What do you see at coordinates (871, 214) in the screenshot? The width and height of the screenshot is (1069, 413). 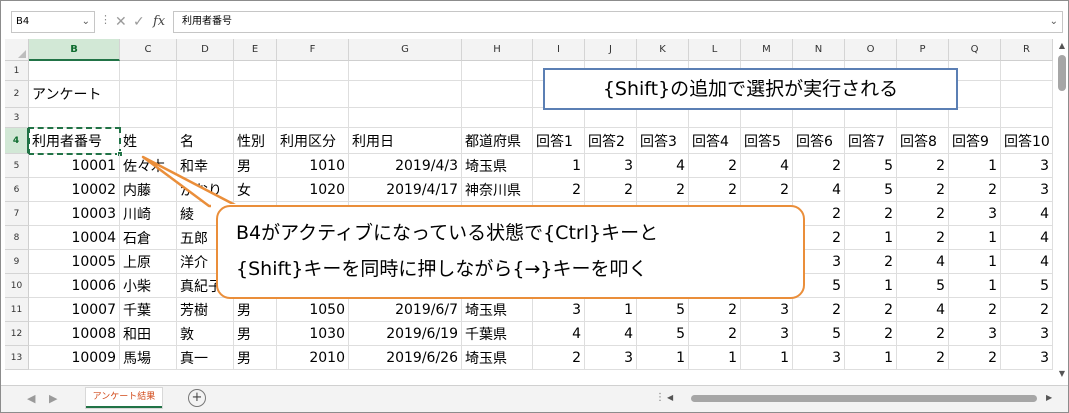 I see `cell-o7: 2` at bounding box center [871, 214].